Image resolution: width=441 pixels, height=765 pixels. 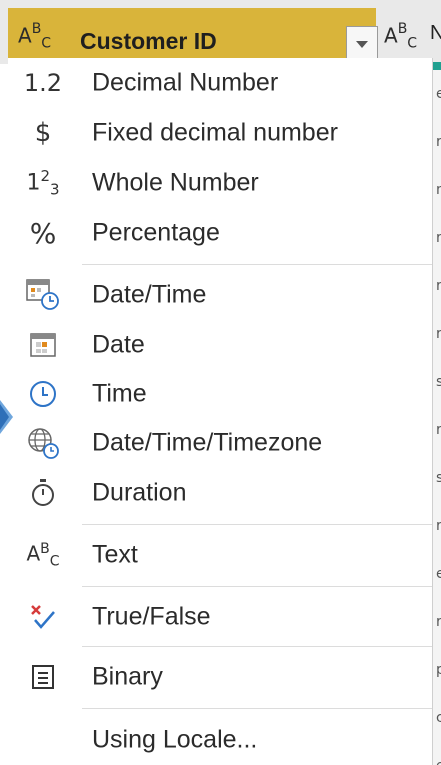 I want to click on whole-number-icon: 123, so click(x=43, y=183).